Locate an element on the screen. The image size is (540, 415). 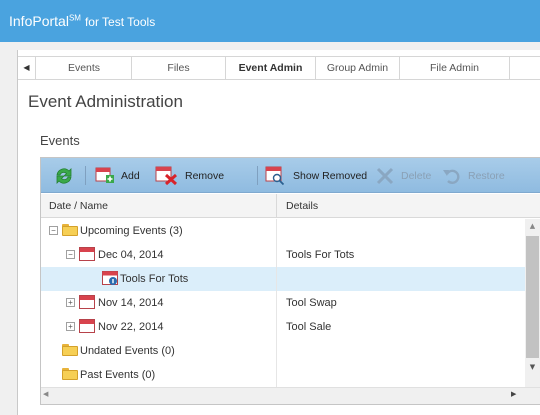
delete-label: Delete is located at coordinates (416, 175).